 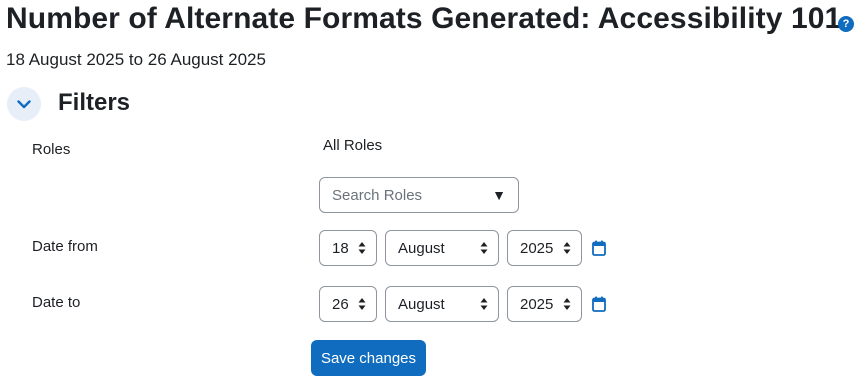 I want to click on date-to-month-select: August, so click(x=442, y=304).